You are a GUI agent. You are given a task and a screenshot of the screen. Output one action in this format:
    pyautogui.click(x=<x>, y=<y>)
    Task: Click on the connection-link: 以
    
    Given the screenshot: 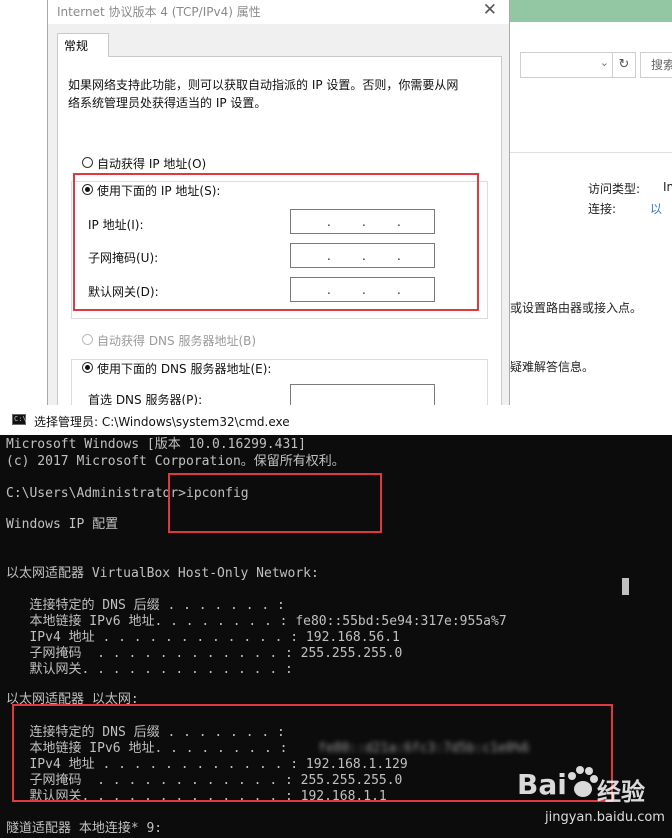 What is the action you would take?
    pyautogui.click(x=656, y=208)
    